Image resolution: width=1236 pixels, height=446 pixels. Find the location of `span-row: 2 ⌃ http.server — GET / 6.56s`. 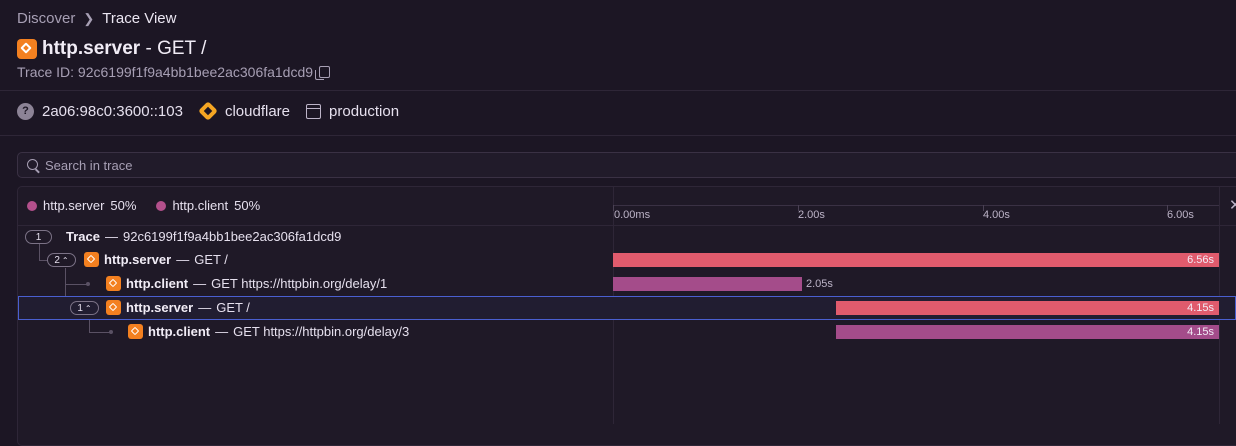

span-row: 2 ⌃ http.server — GET / 6.56s is located at coordinates (627, 260).